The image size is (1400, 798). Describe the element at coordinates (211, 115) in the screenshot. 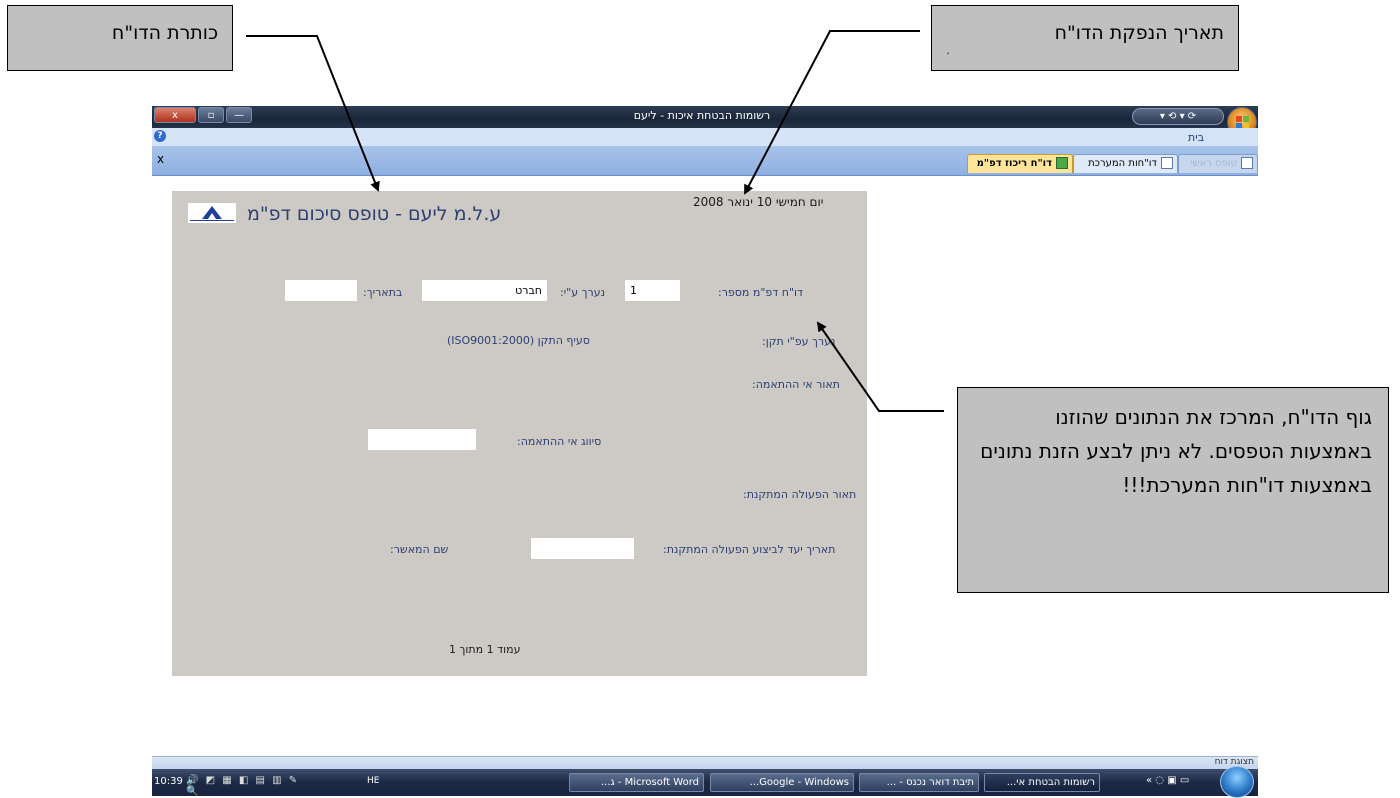

I see `maximize-button: ▫` at that location.